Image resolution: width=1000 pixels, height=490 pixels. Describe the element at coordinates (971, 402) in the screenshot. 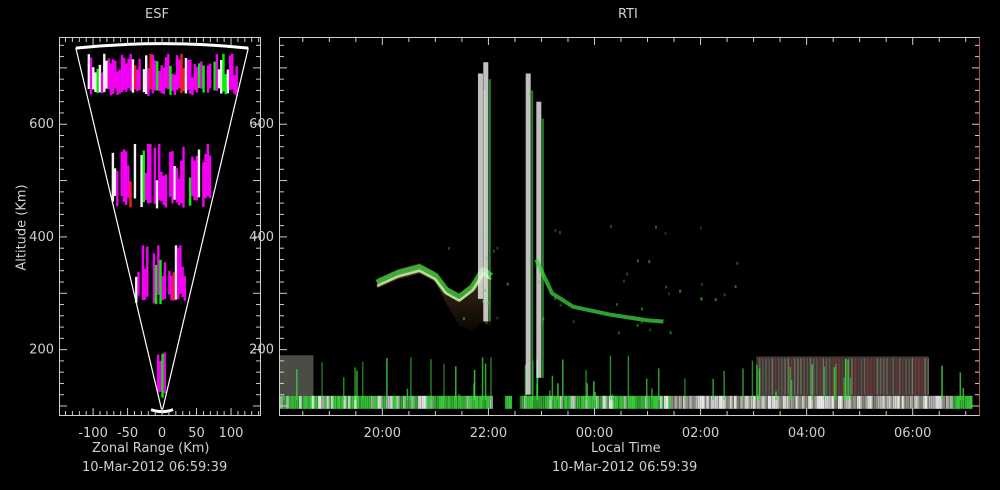

I see `rti-low-layer-cell` at that location.